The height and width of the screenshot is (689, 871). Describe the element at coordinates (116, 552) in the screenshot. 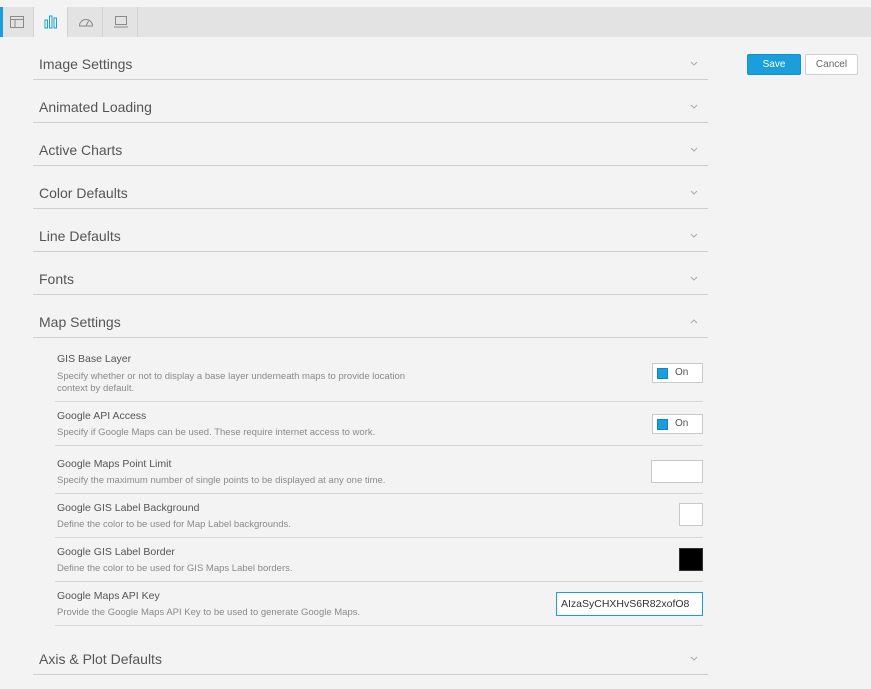

I see `setting-title: Google GIS Label Border` at that location.